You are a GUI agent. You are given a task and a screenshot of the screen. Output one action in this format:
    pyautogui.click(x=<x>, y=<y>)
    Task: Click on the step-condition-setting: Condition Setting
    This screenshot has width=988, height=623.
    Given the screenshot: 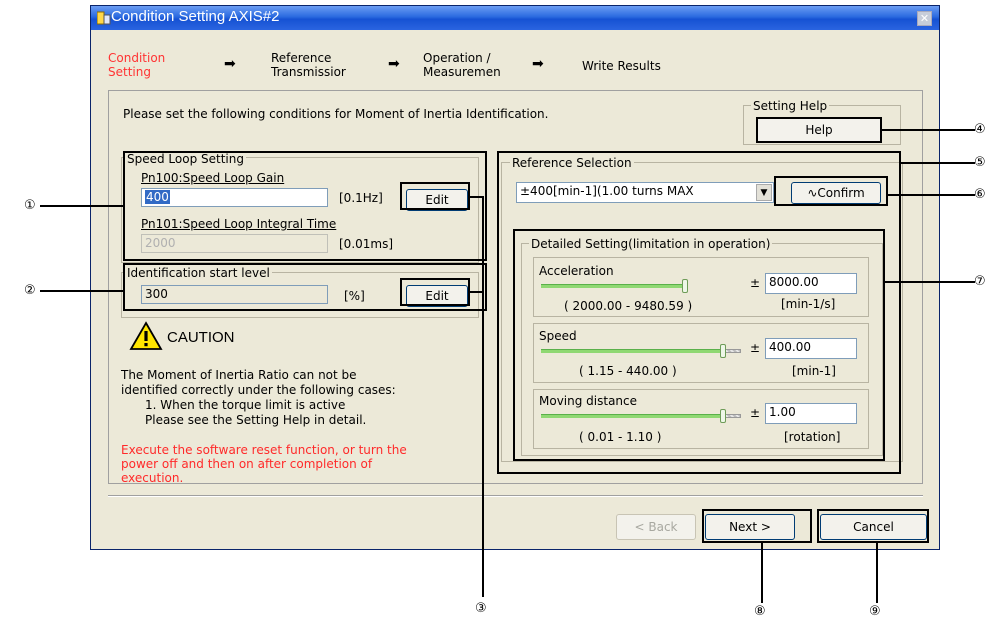 What is the action you would take?
    pyautogui.click(x=137, y=65)
    